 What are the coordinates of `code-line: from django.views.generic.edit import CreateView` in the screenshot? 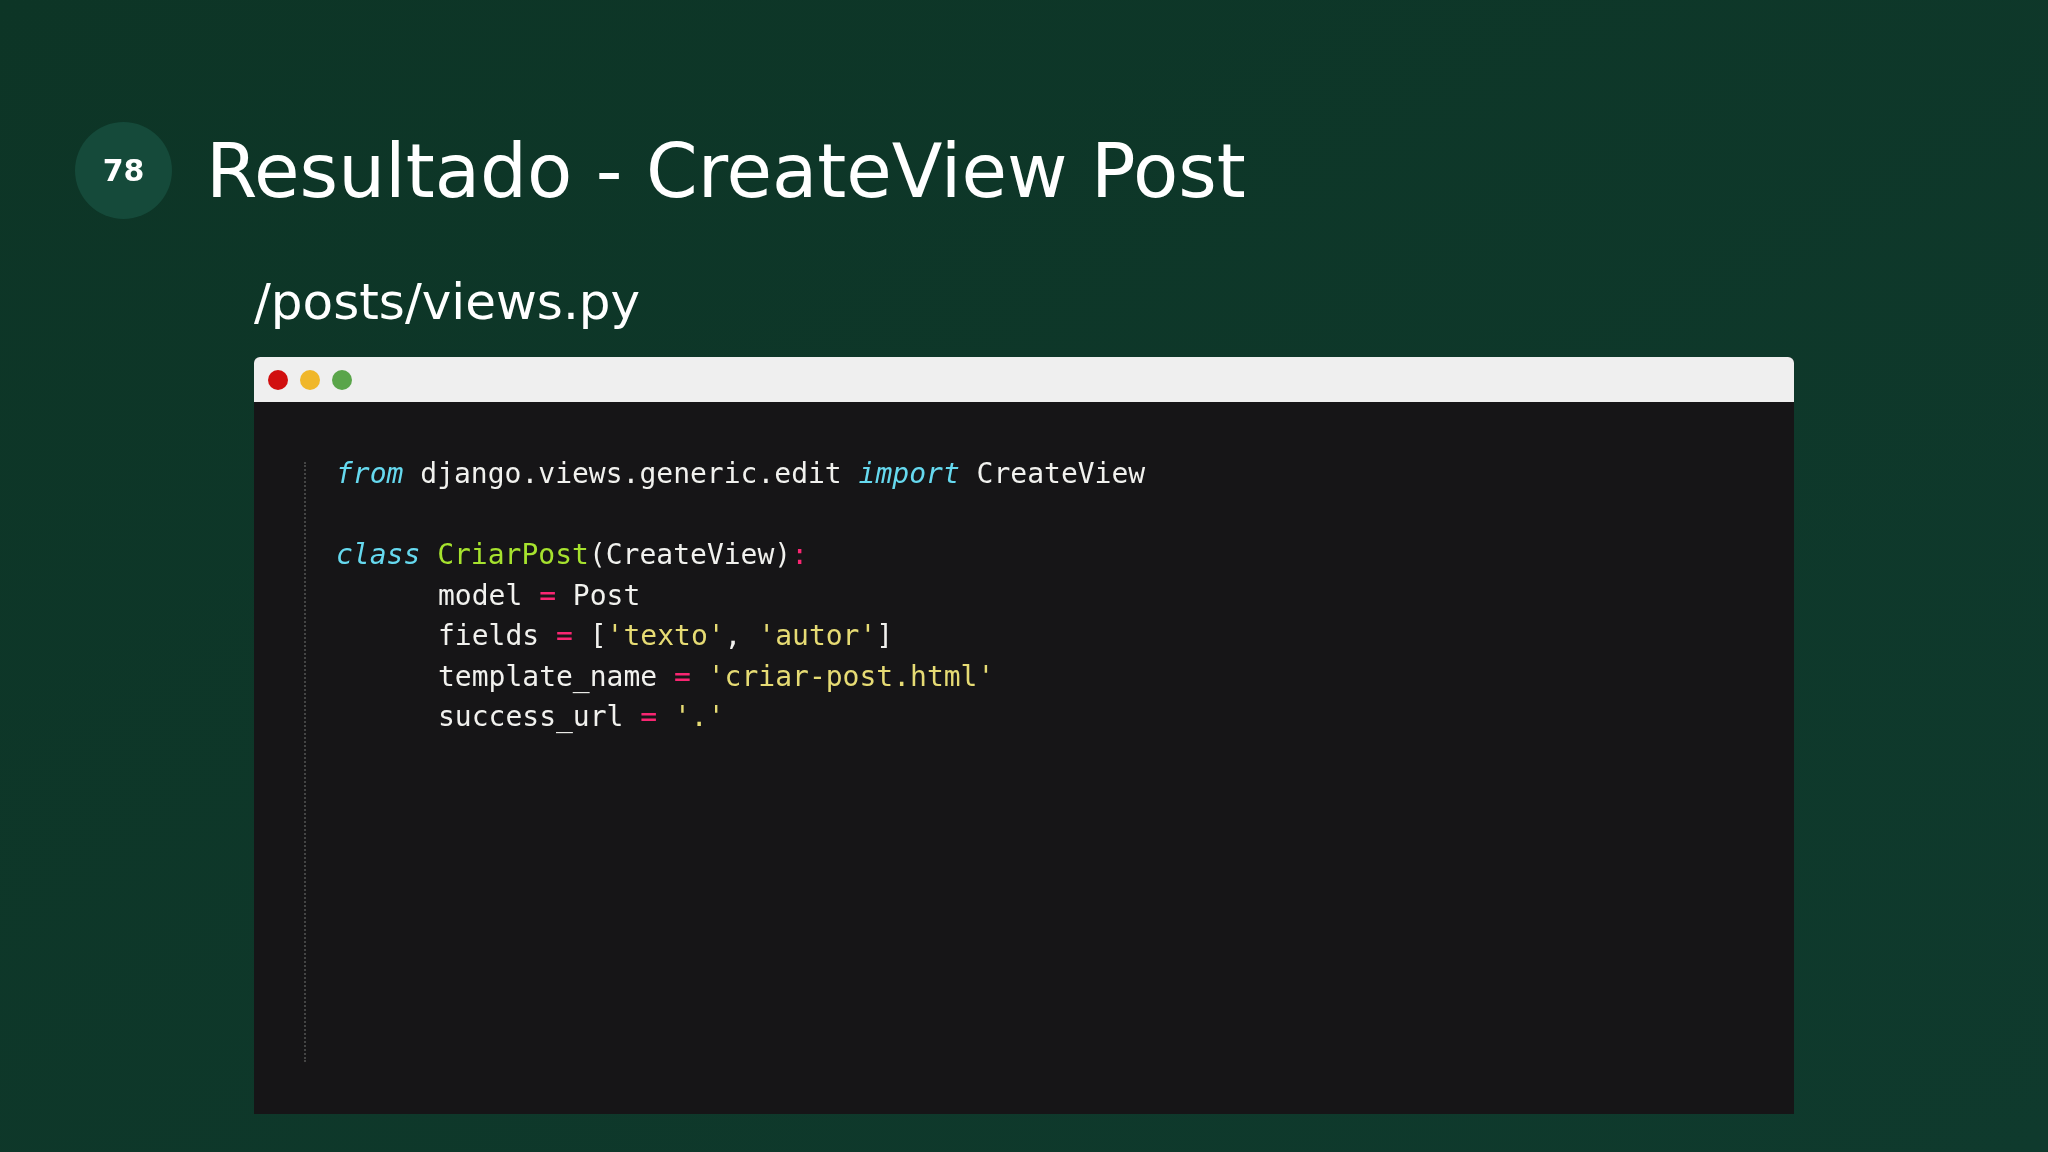 It's located at (741, 473).